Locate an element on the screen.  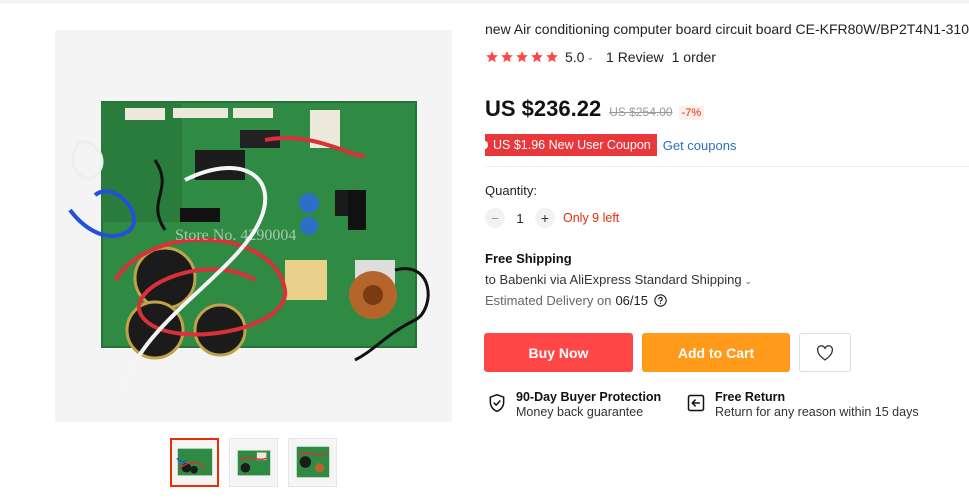
rating-row: 5.0 ⌄ 1 Review 1 order is located at coordinates (600, 57).